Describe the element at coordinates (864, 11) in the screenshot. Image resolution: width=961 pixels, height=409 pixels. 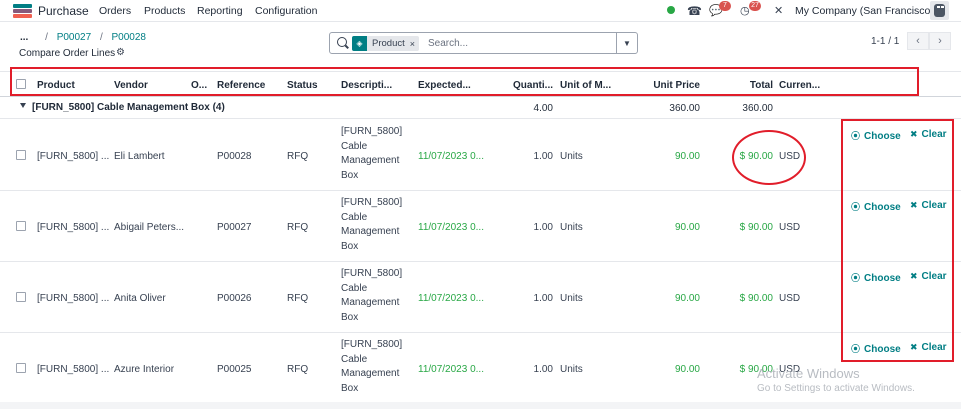
I see `company-switcher: My Company (San Francisco)` at that location.